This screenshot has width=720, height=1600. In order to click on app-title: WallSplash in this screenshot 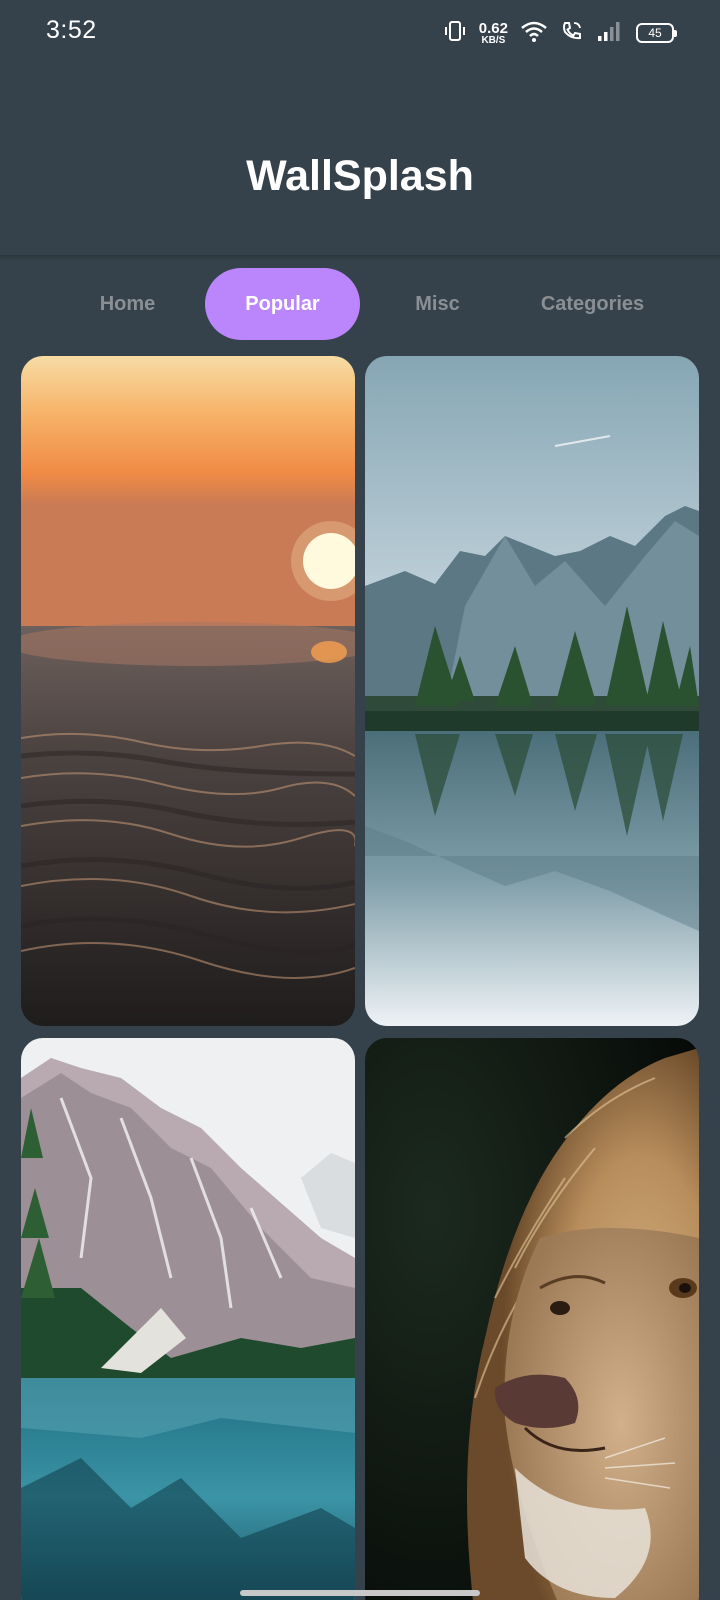, I will do `click(360, 176)`.